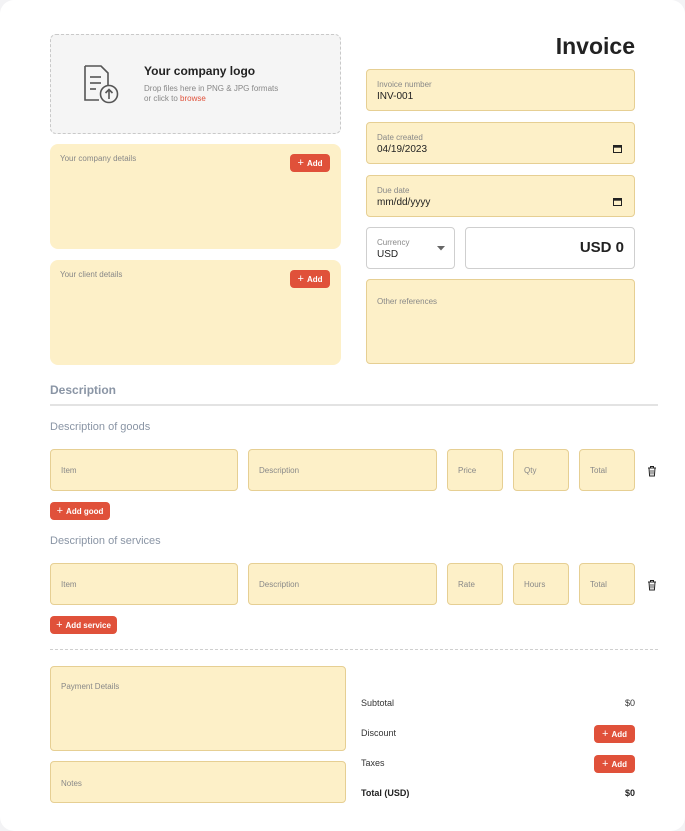  I want to click on discount-label: Discount, so click(379, 733).